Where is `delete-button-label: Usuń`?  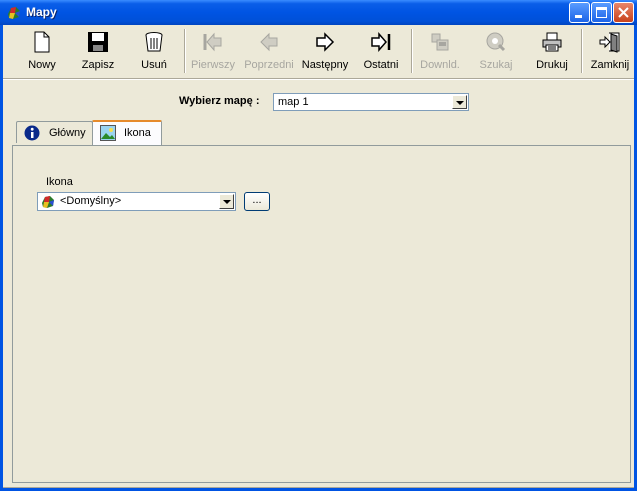 delete-button-label: Usuń is located at coordinates (154, 65).